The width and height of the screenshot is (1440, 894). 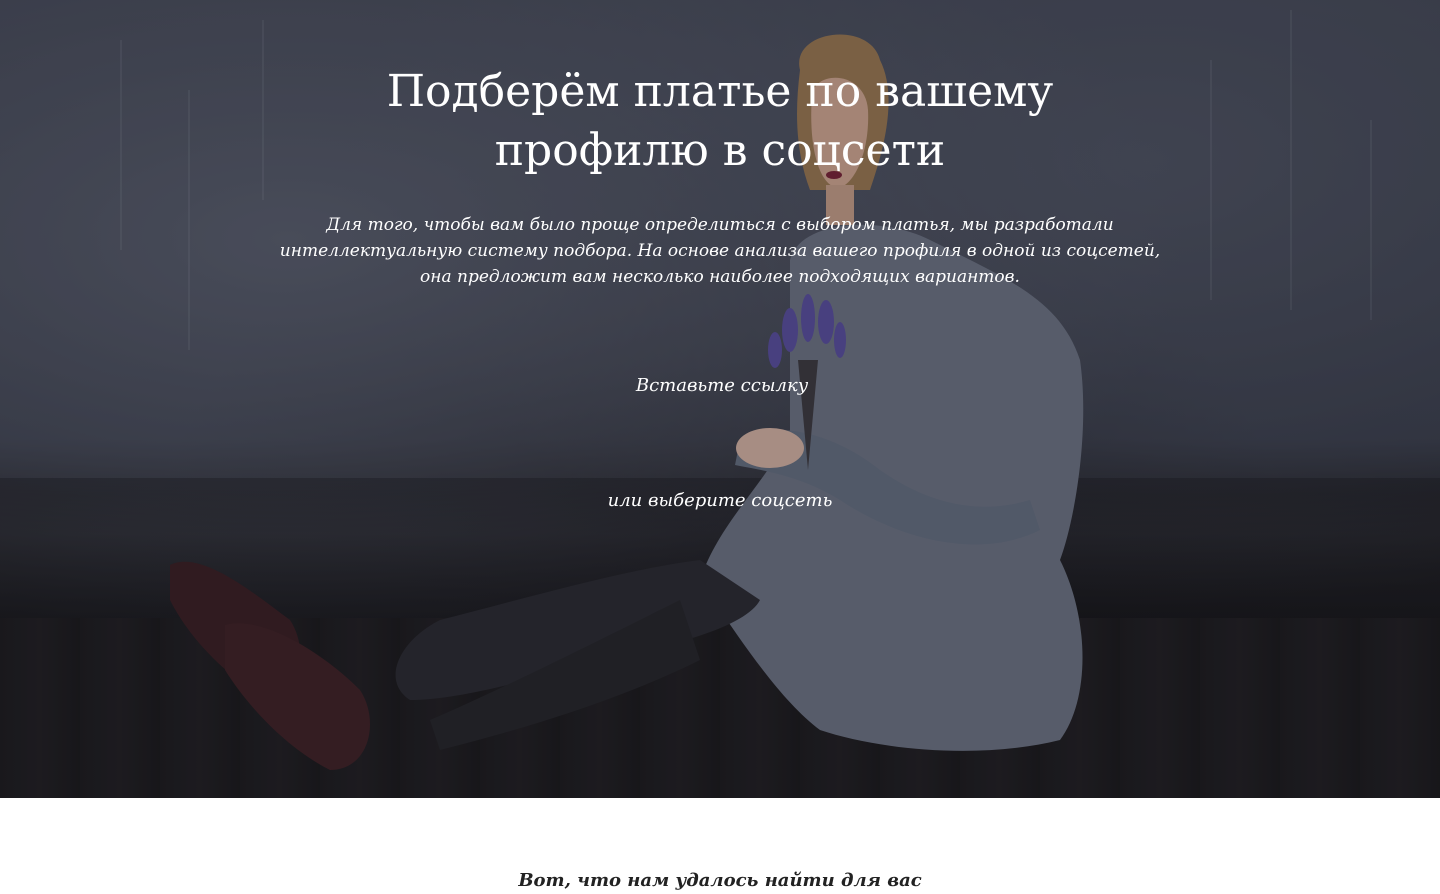 I want to click on page-title-line: профилю в соцсети, so click(x=720, y=150).